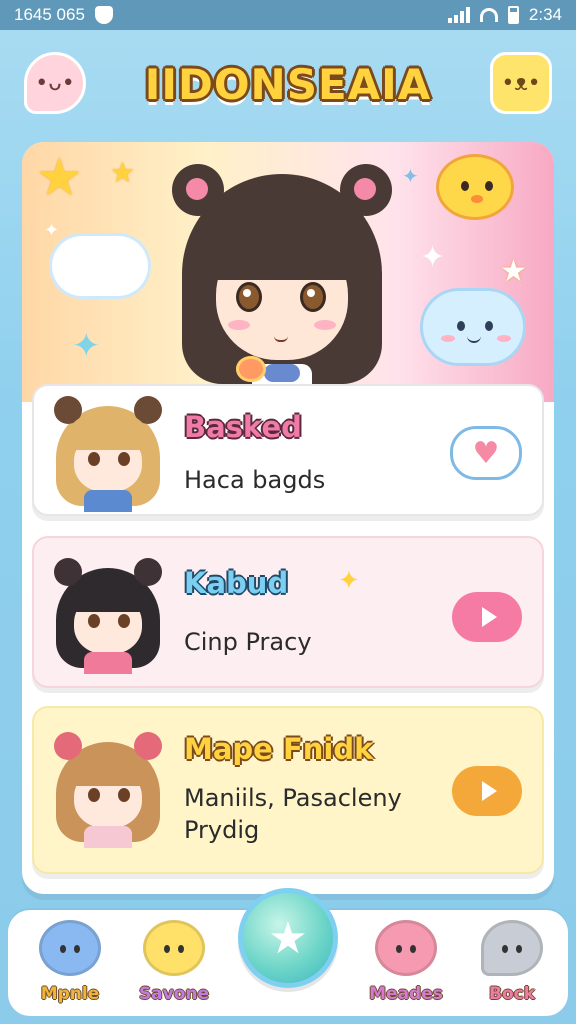 Image resolution: width=576 pixels, height=1024 pixels. What do you see at coordinates (366, 190) in the screenshot?
I see `hair-bun-right` at bounding box center [366, 190].